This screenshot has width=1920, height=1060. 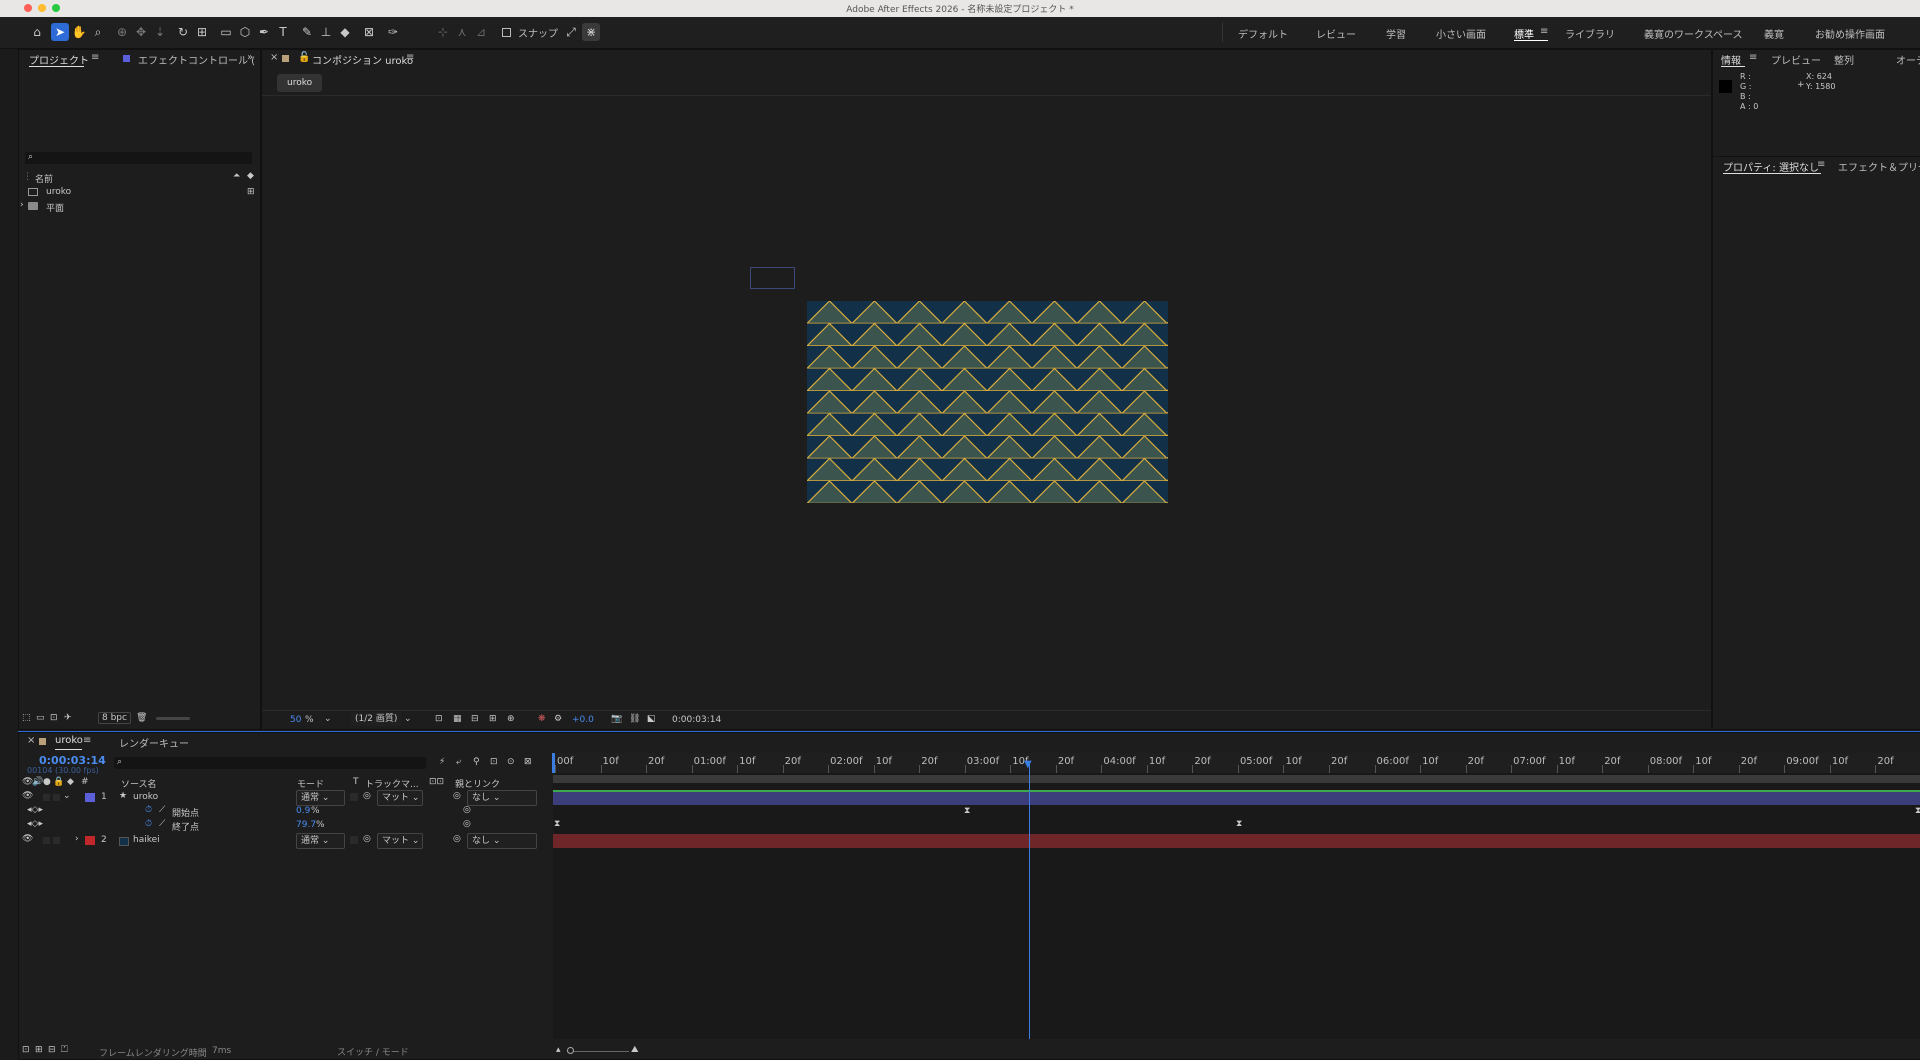 What do you see at coordinates (651, 719) in the screenshot?
I see `fast-preview-icon: ⬕` at bounding box center [651, 719].